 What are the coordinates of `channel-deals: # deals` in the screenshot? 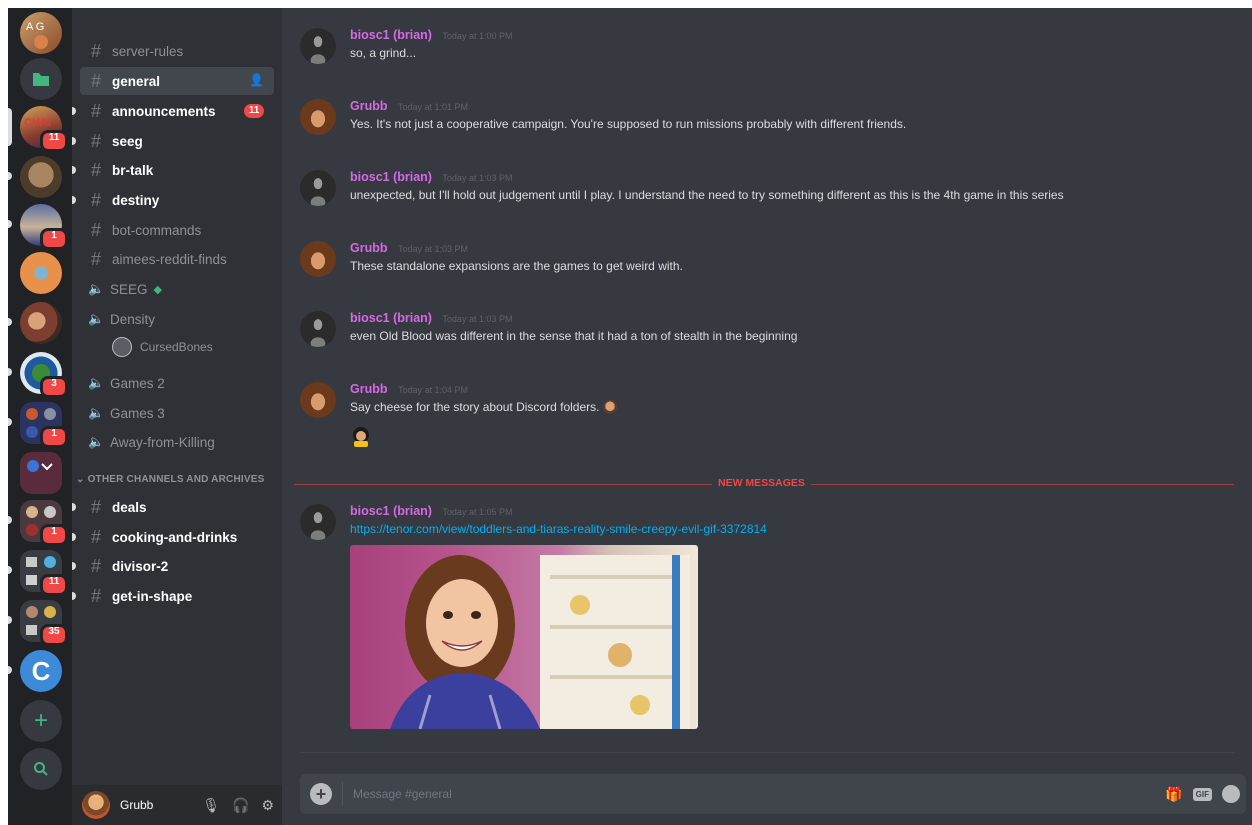 It's located at (173, 507).